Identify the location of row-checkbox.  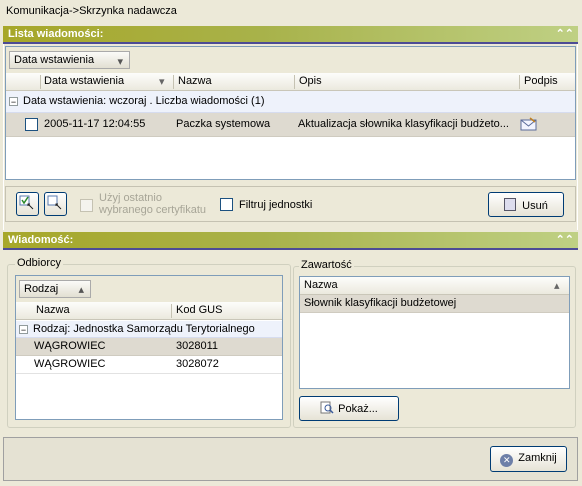
(31, 124).